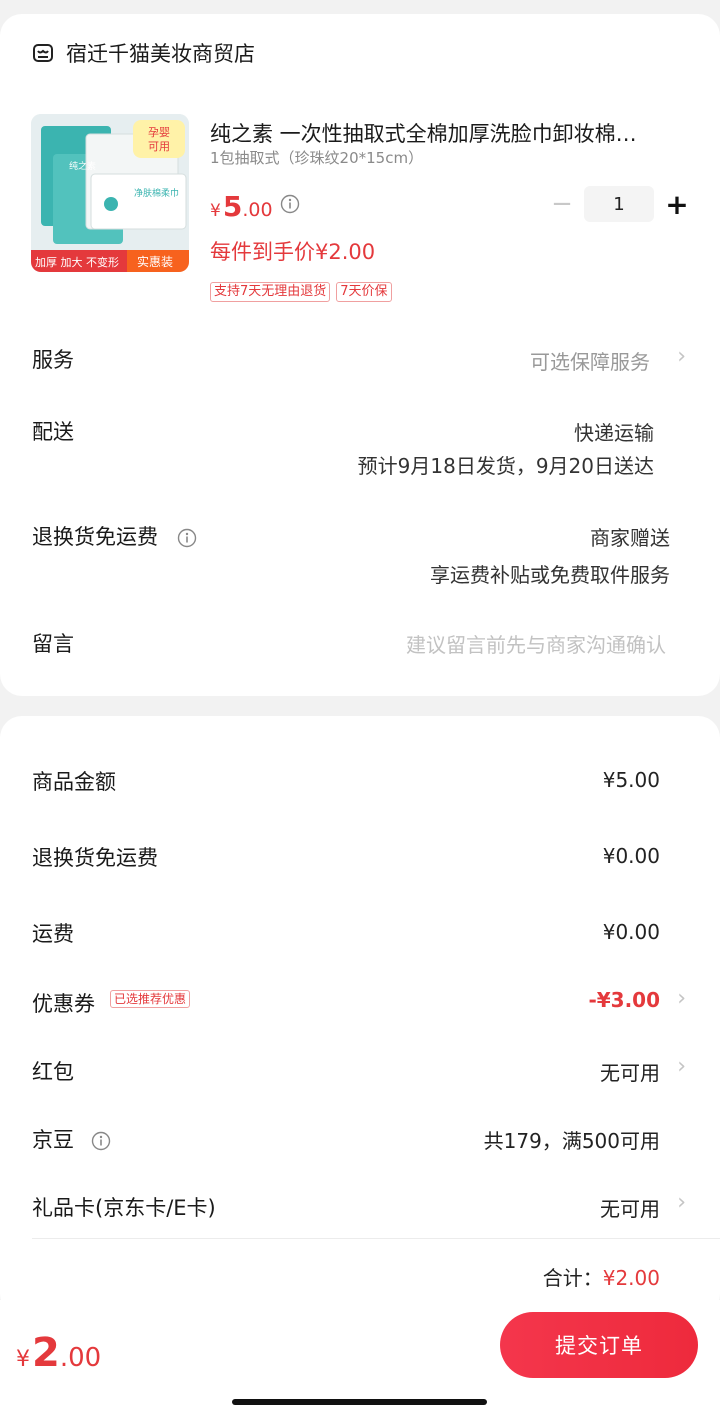  I want to click on price-integer: 5, so click(232, 206).